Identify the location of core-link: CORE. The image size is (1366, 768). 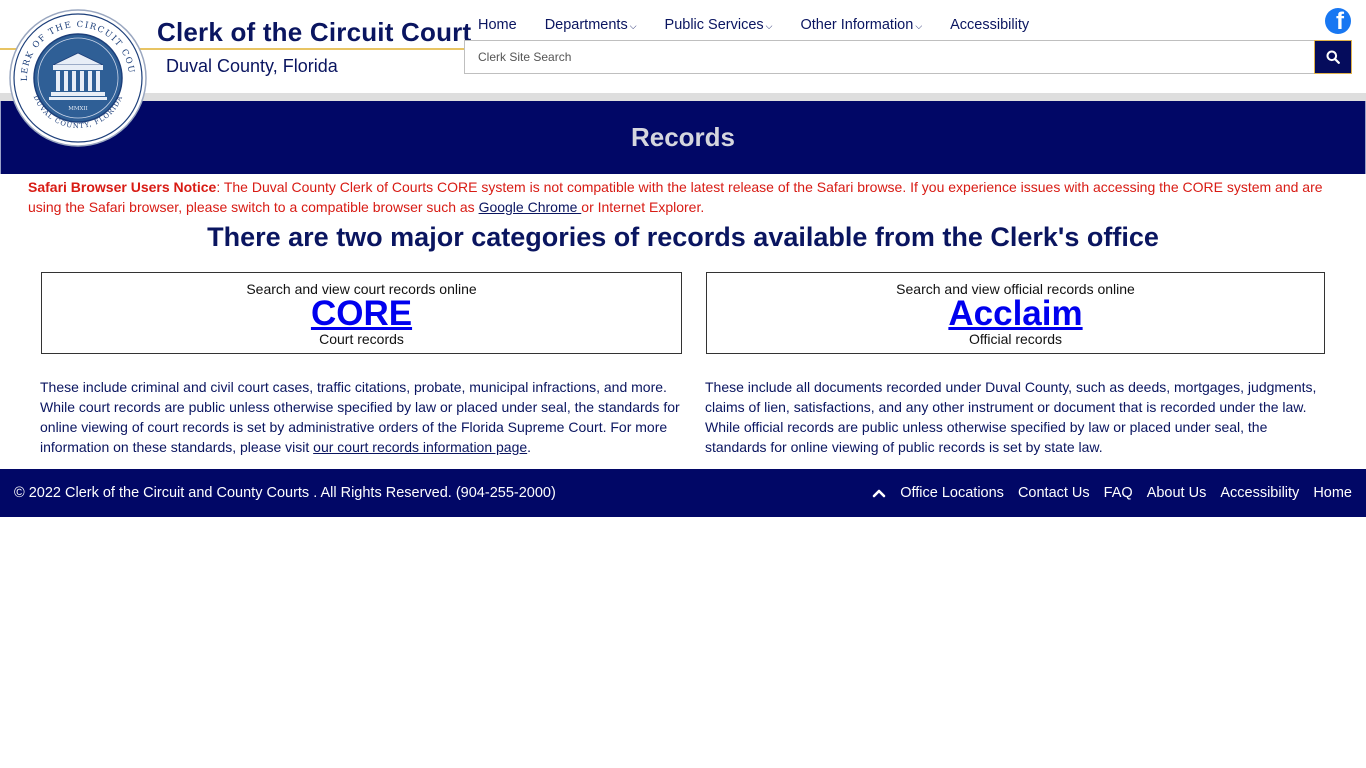
(361, 313).